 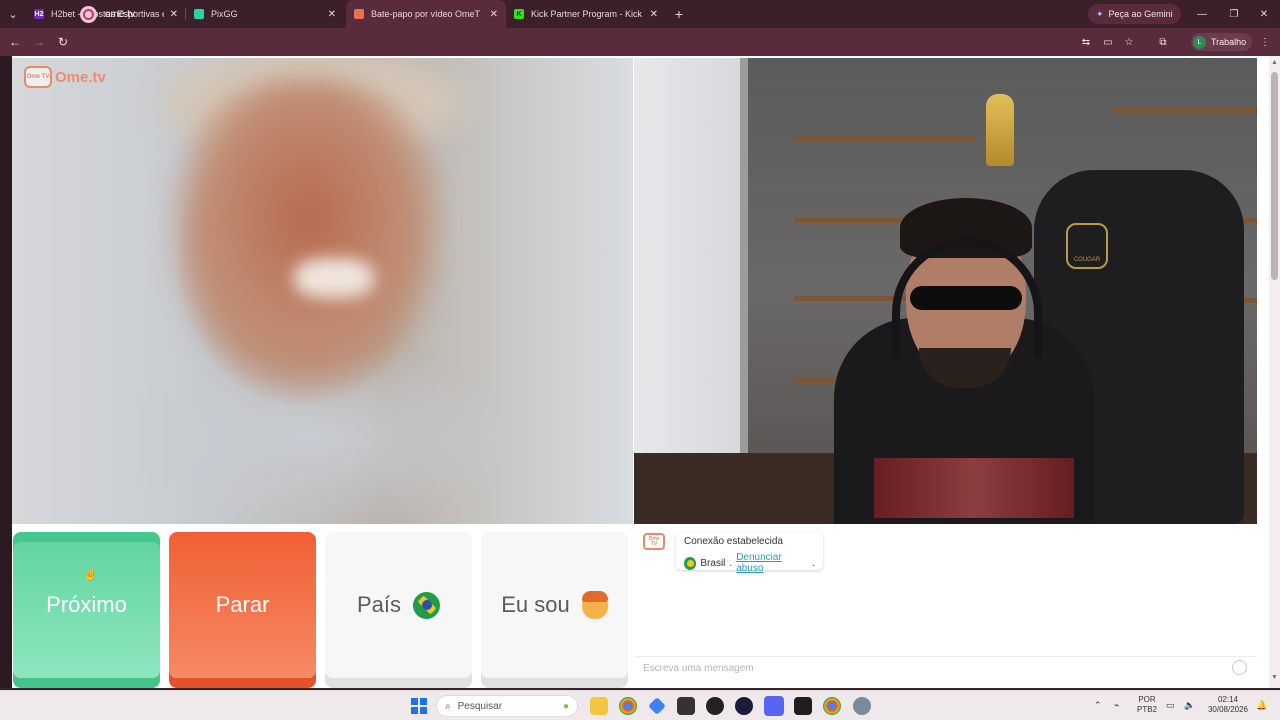 What do you see at coordinates (63, 42) in the screenshot?
I see `reload-icon: ↻` at bounding box center [63, 42].